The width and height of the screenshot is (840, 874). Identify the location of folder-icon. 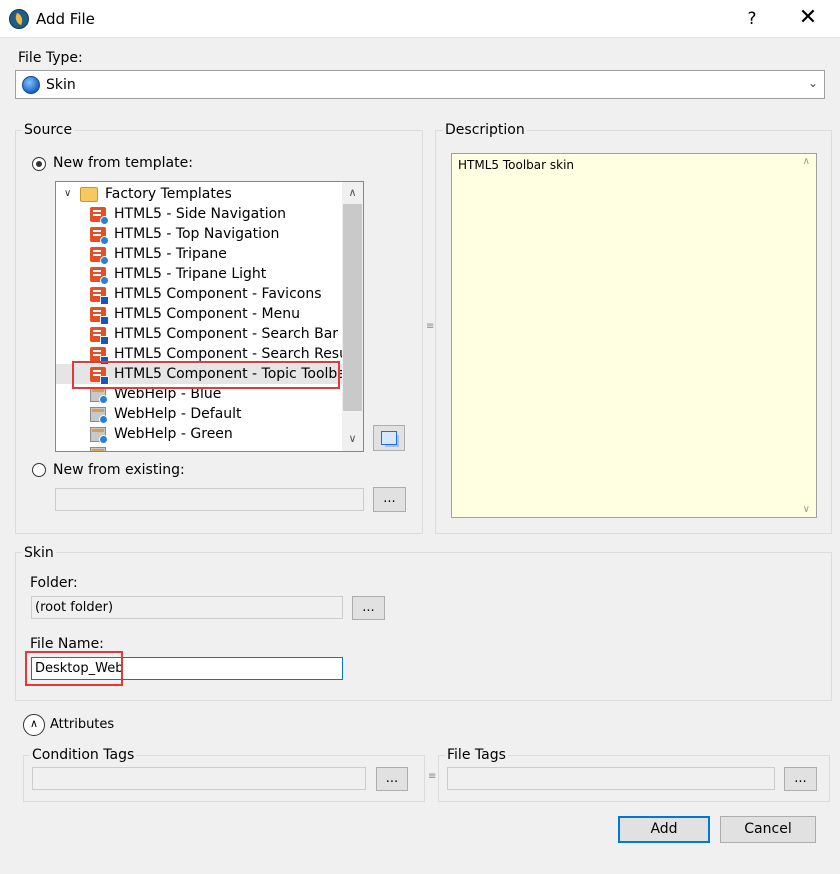
(89, 194).